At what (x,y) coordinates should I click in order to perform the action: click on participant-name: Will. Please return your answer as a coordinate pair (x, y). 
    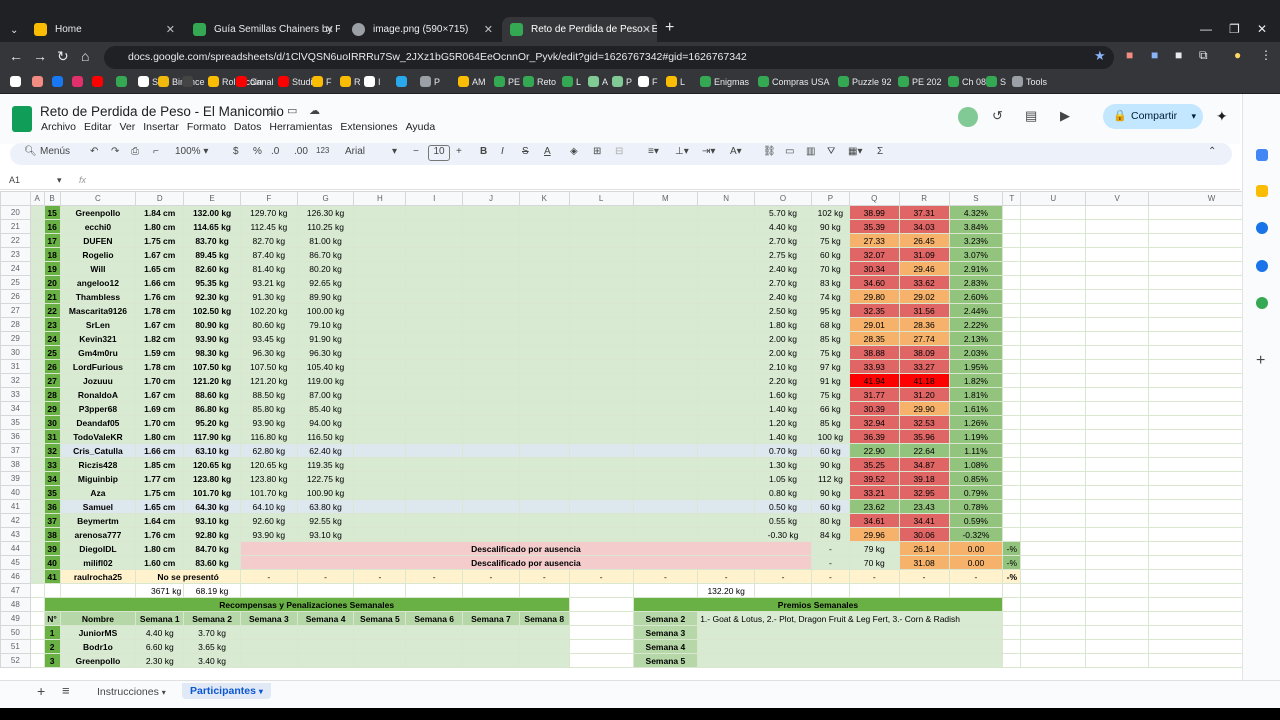
    Looking at the image, I should click on (98, 268).